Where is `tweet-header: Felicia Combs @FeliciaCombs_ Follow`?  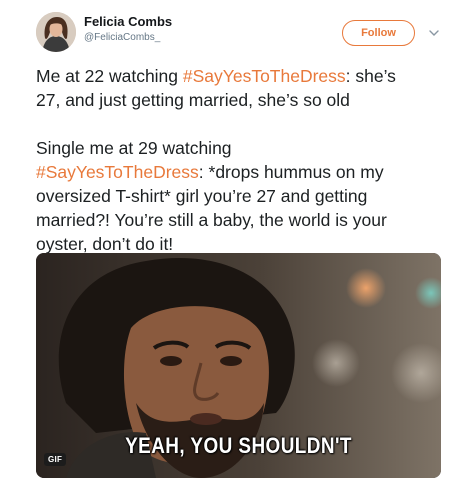 tweet-header: Felicia Combs @FeliciaCombs_ Follow is located at coordinates (241, 34).